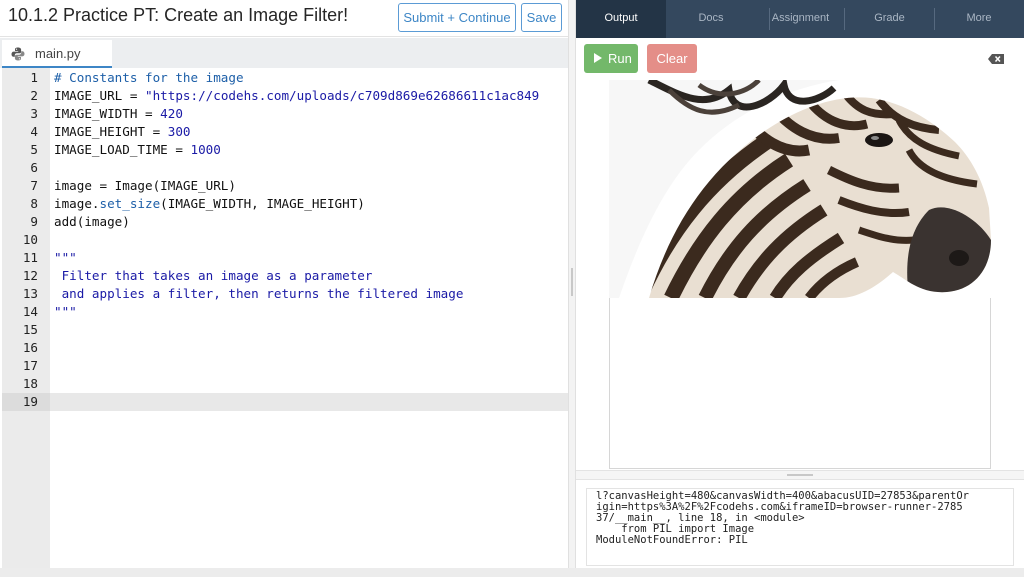  I want to click on line-number: 8, so click(34, 203).